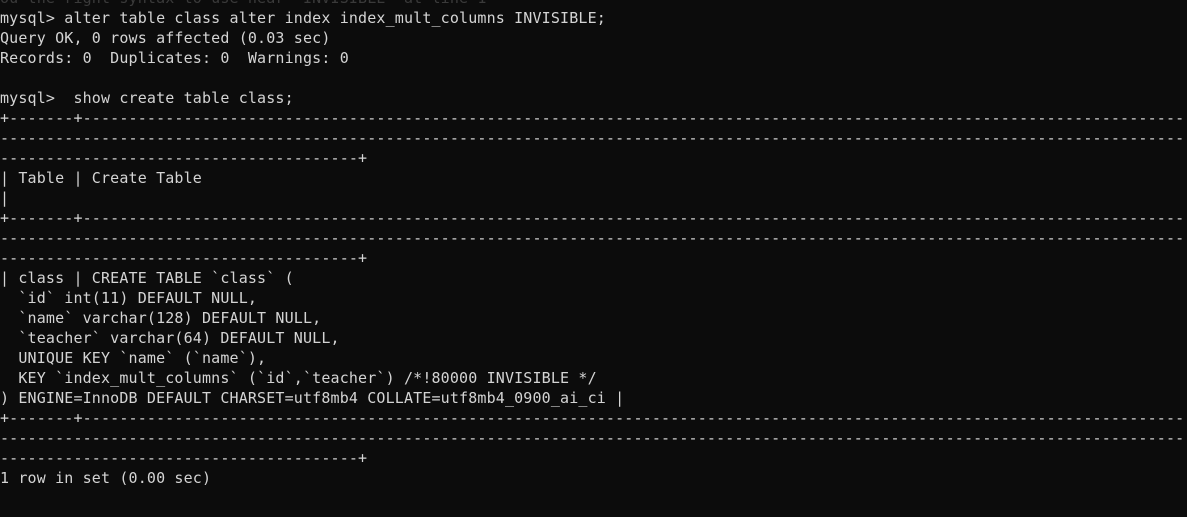 The image size is (1187, 517). What do you see at coordinates (161, 318) in the screenshot?
I see `table-data-row-line-3: `name` varchar(128) DEFAULT NULL,` at bounding box center [161, 318].